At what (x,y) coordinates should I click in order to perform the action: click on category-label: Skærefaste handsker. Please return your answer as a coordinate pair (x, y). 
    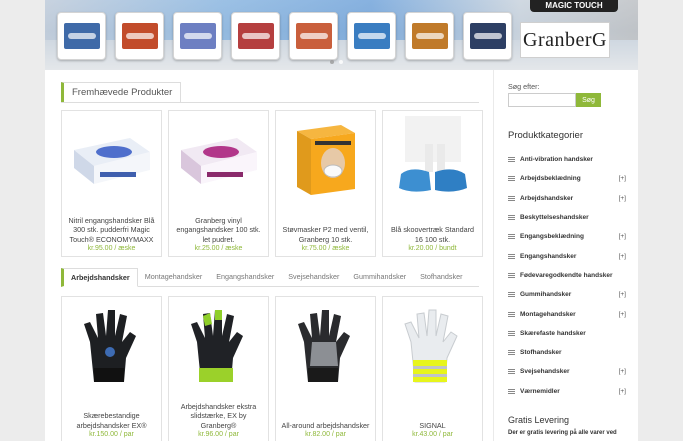
    Looking at the image, I should click on (573, 333).